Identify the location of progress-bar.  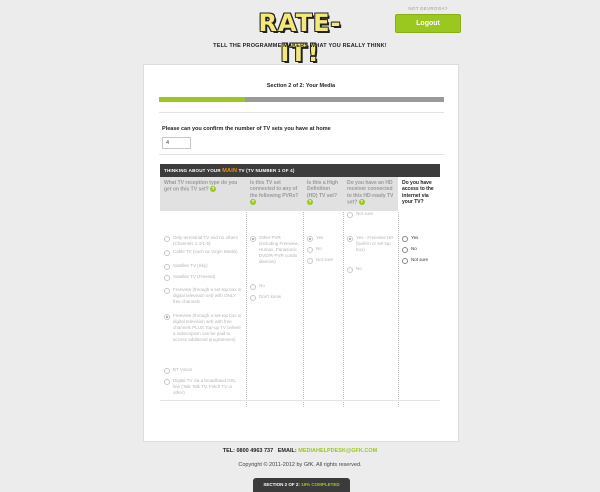
(301, 99).